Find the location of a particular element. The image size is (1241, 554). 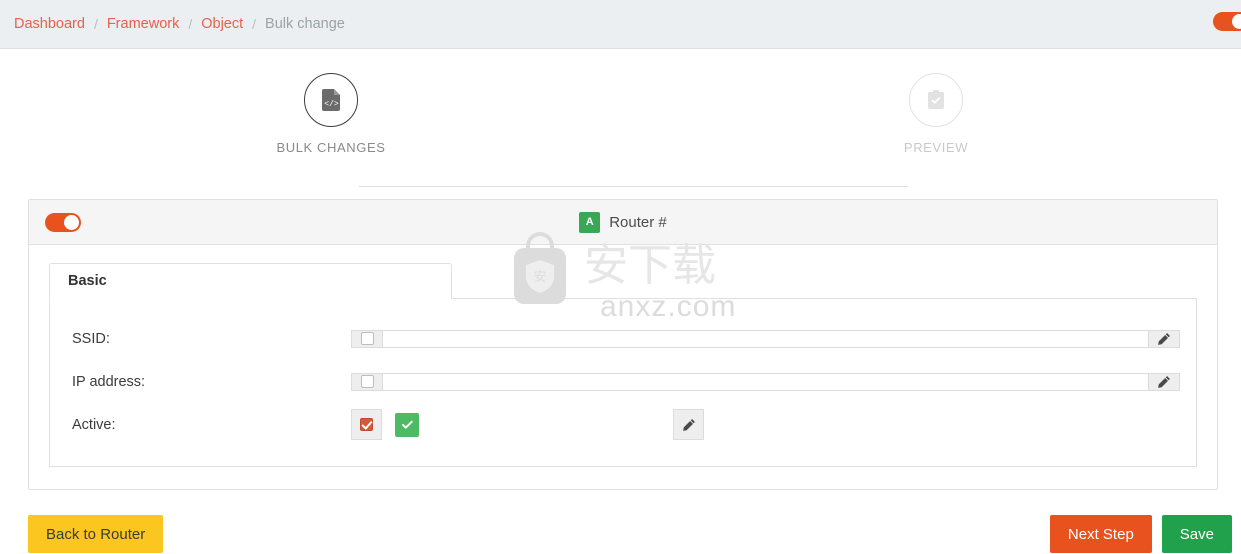

tab-basic-label: Basic is located at coordinates (87, 281).